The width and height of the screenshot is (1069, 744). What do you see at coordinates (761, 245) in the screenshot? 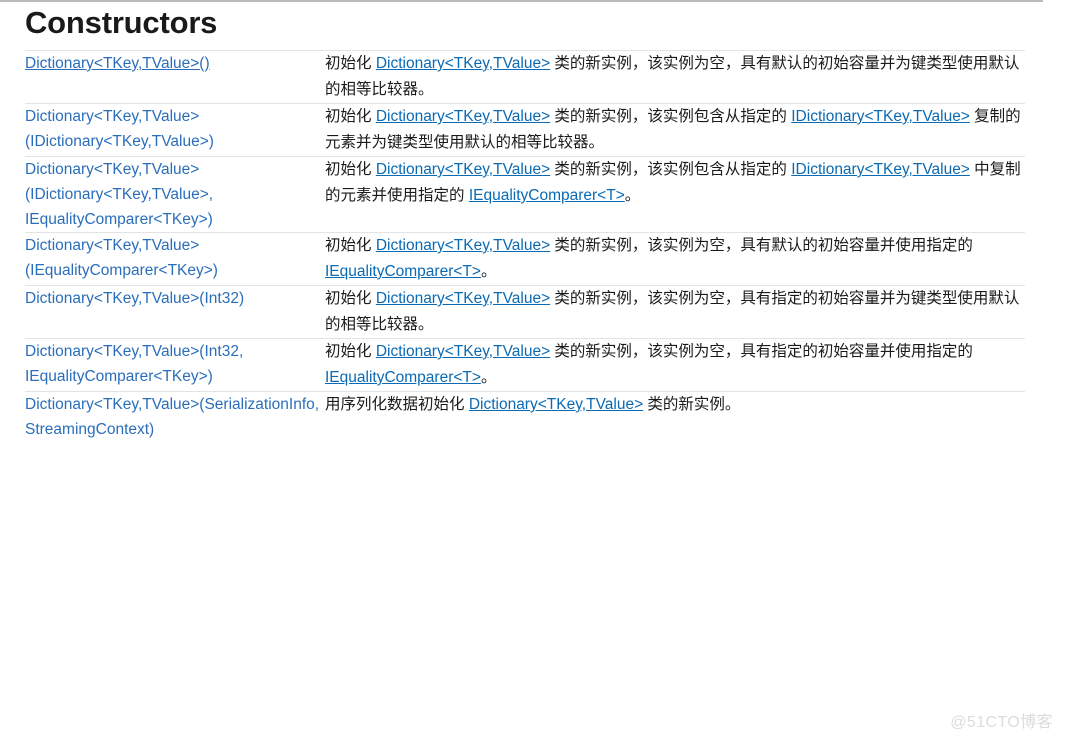
I see `description-text: 类的新实例，该实例为空，具有默认的初始容量并使用指定的` at bounding box center [761, 245].